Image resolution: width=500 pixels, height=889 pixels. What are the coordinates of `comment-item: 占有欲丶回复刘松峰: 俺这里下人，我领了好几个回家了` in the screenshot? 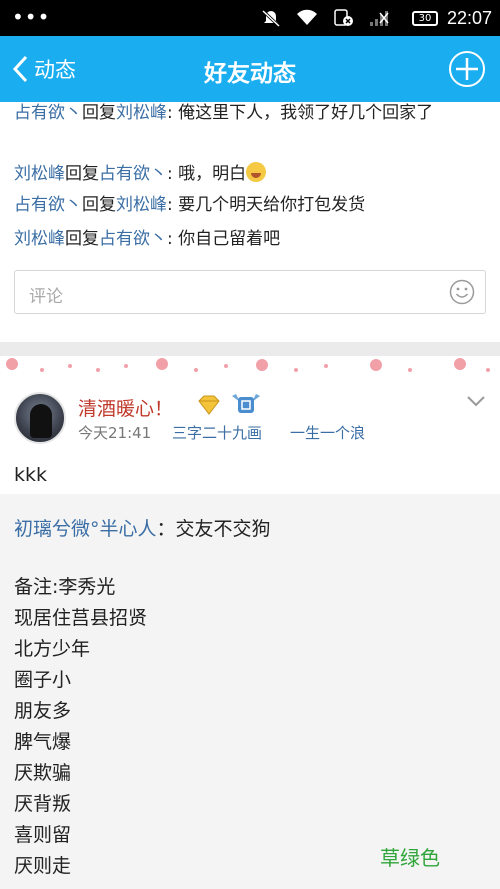 It's located at (249, 113).